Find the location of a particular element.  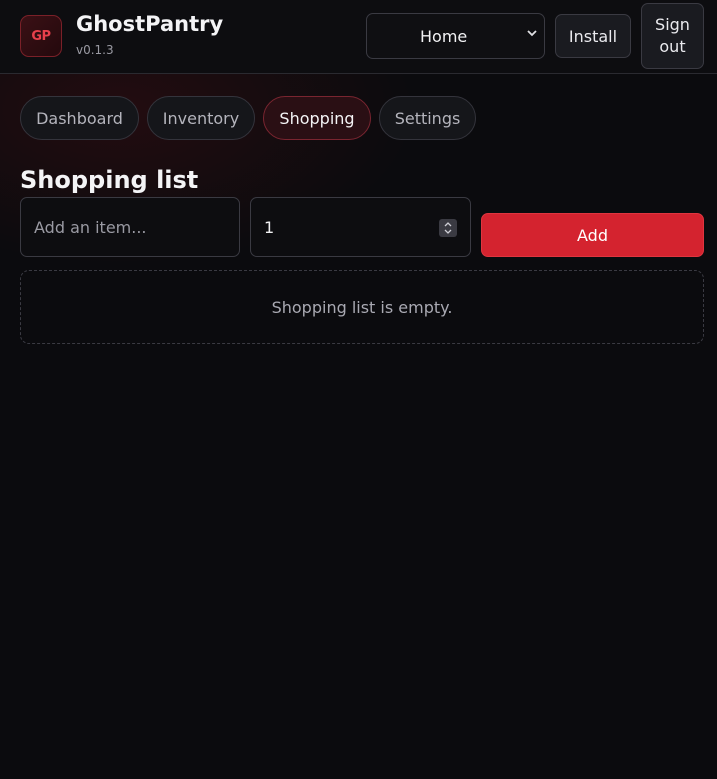

tab-inventory: Inventory is located at coordinates (201, 118).